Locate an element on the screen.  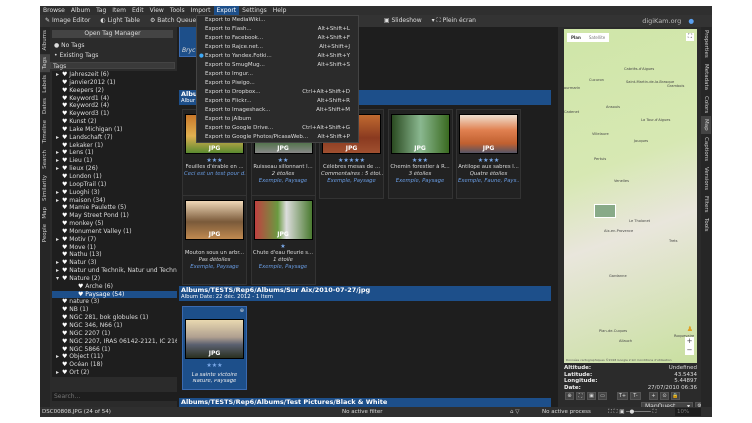
tag-item: ♥ NGC 346, N66 (1) is located at coordinates (116, 326).